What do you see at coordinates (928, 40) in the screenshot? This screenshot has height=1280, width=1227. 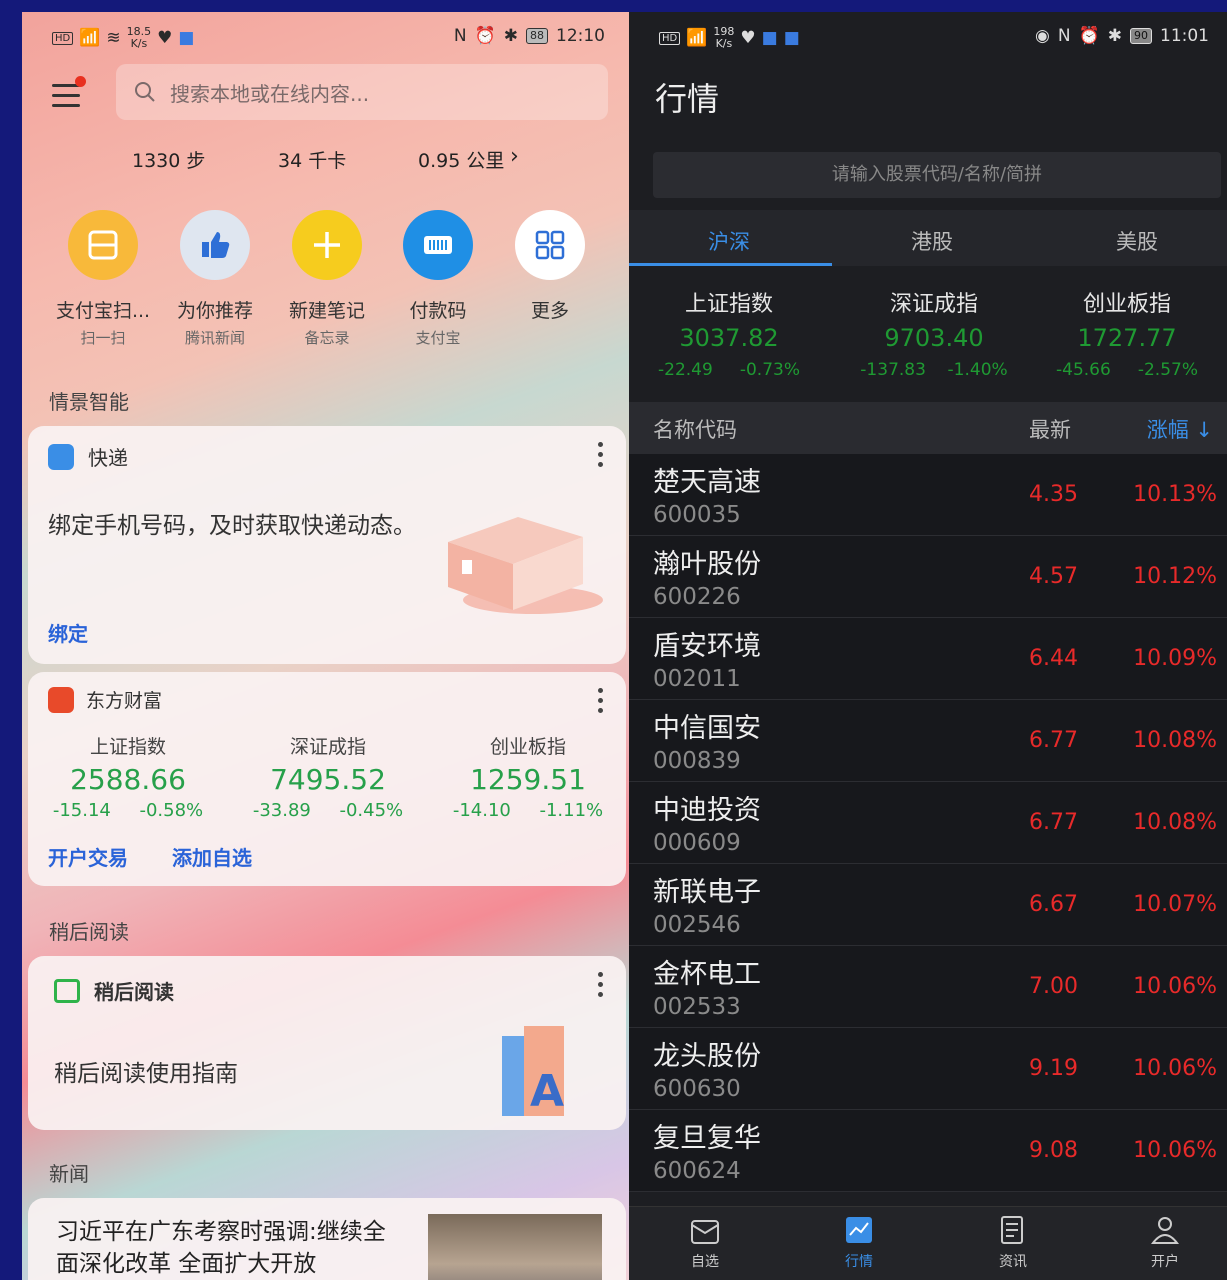 I see `status-bar: HD 📶 198 K/s ♥ ■ ■ ◉ N ⏰ ✱ 90 11:01` at bounding box center [928, 40].